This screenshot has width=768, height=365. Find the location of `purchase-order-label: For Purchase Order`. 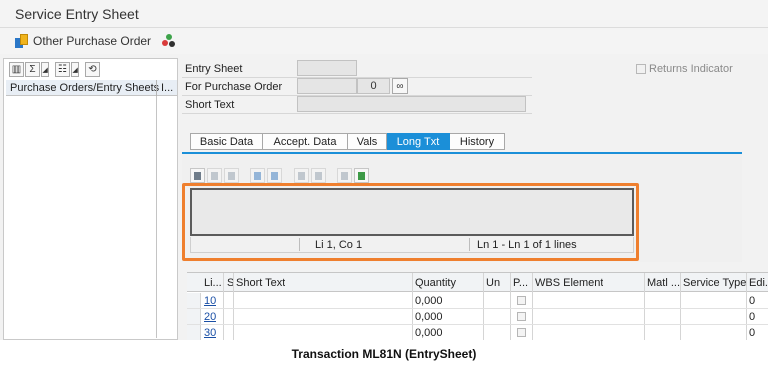

purchase-order-label: For Purchase Order is located at coordinates (234, 87).